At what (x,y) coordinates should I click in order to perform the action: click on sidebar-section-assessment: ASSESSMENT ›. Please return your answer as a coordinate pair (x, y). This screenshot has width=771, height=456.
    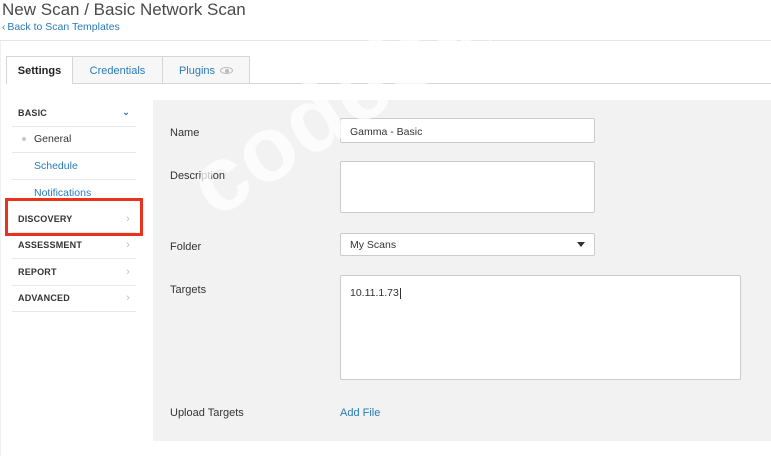
    Looking at the image, I should click on (74, 246).